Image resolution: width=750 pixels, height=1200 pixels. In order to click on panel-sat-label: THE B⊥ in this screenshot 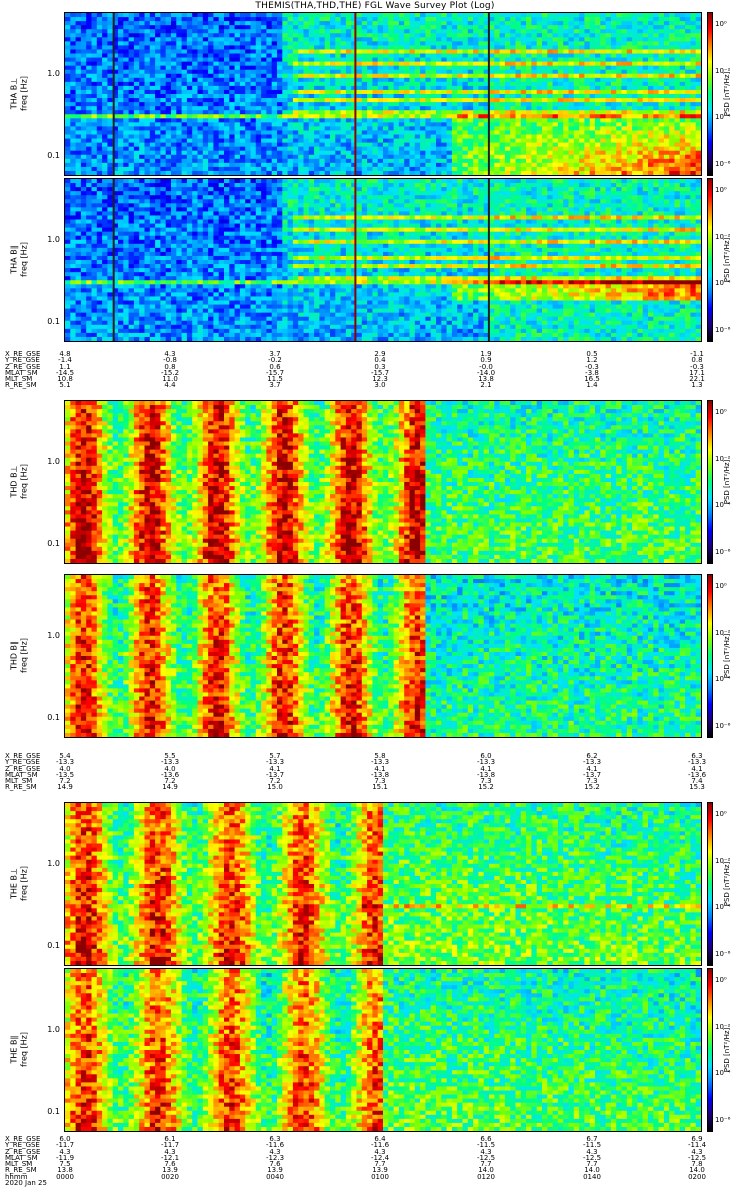, I will do `click(14, 884)`.